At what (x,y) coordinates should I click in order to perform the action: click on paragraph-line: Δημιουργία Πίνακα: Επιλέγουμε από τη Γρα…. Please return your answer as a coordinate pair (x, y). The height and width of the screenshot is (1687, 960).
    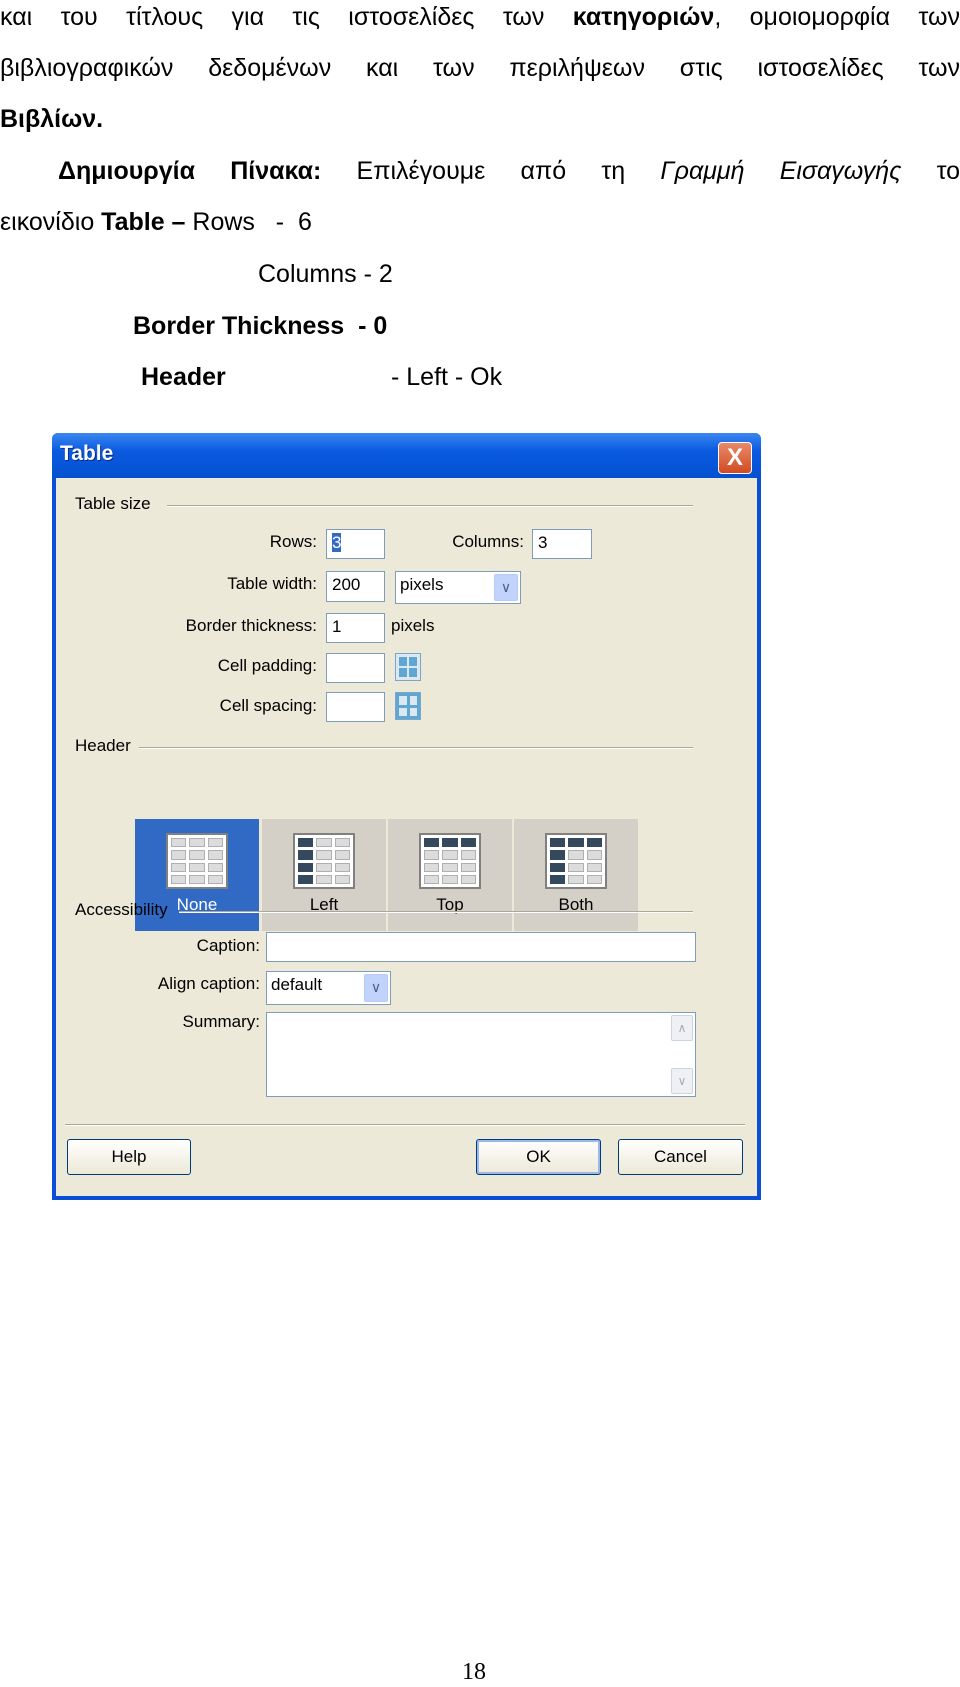
    Looking at the image, I should click on (509, 171).